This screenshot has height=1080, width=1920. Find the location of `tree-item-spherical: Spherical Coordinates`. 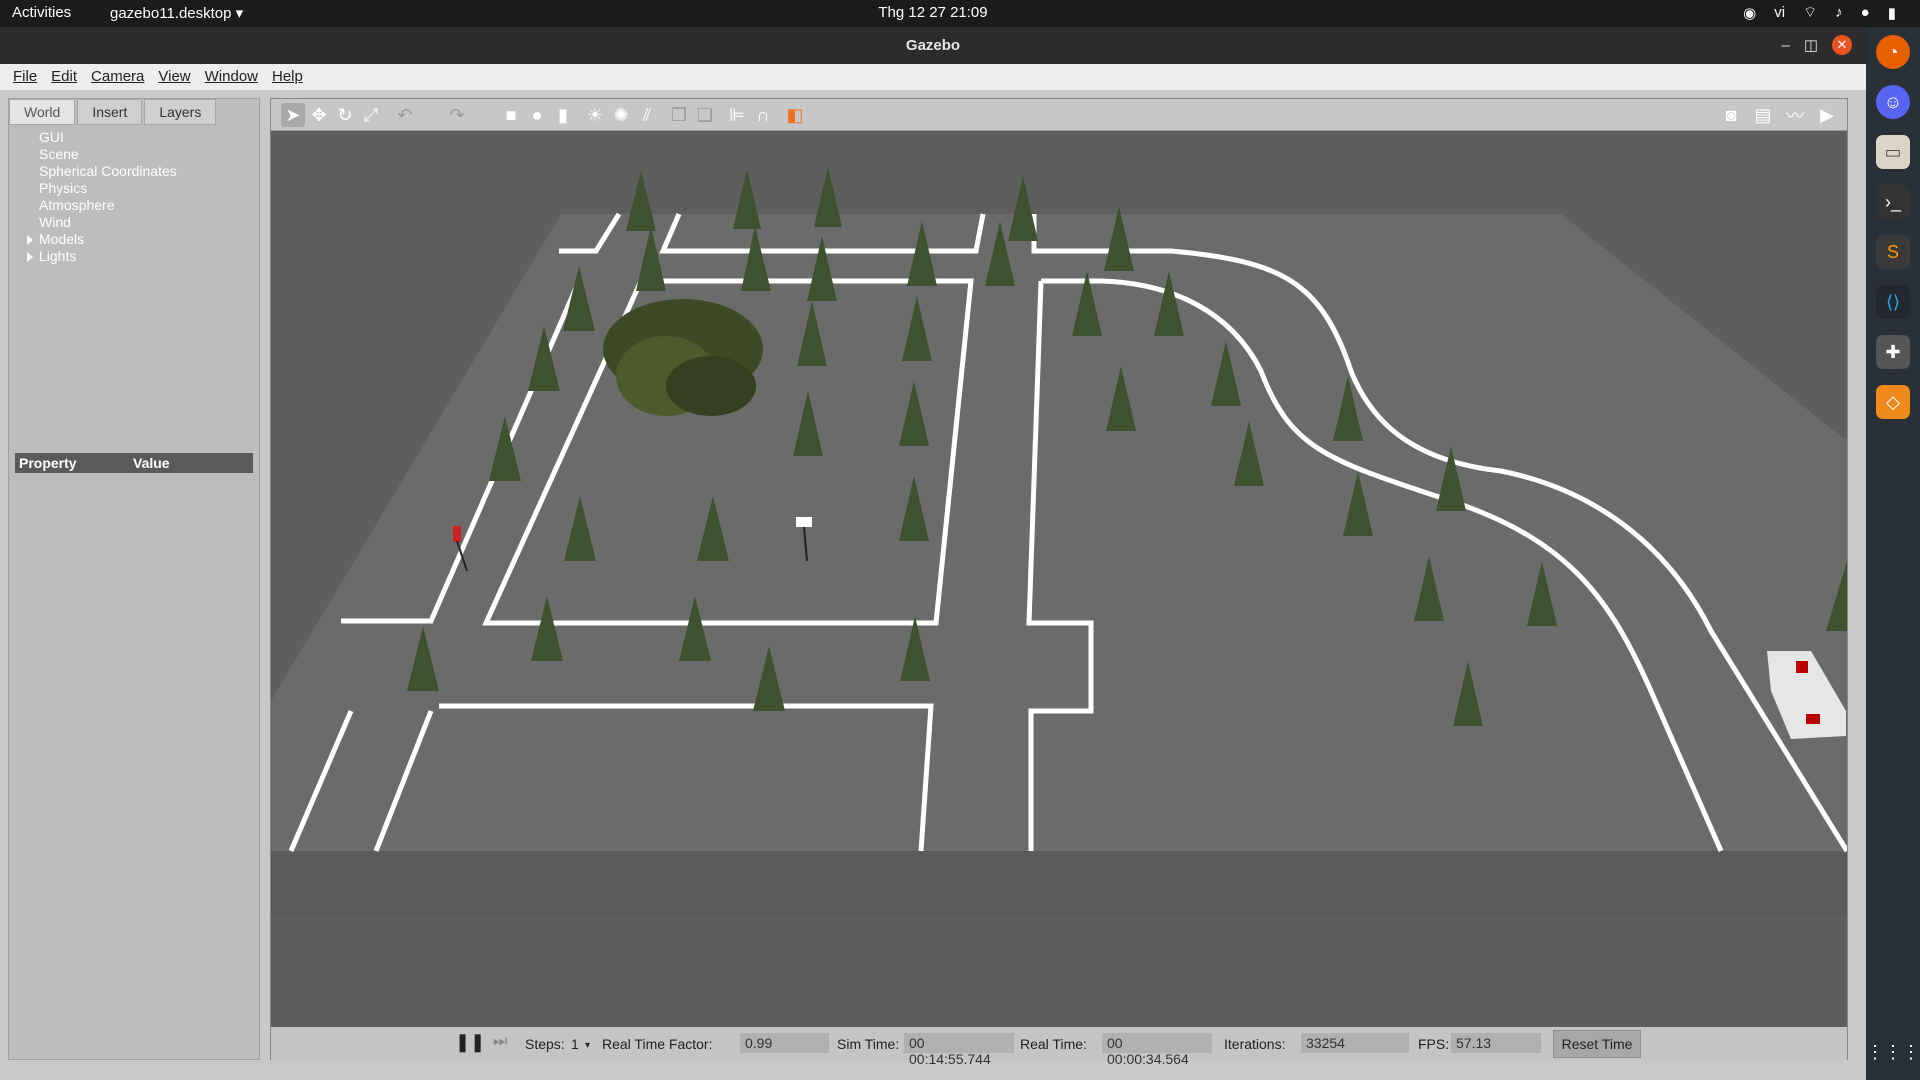

tree-item-spherical: Spherical Coordinates is located at coordinates (149, 171).